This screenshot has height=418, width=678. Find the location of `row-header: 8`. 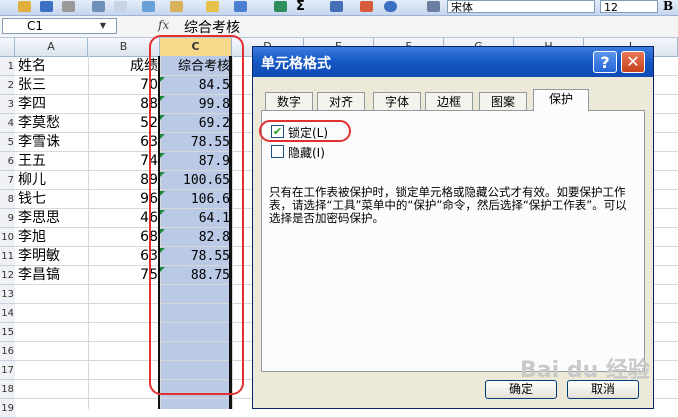

row-header: 8 is located at coordinates (7, 199).